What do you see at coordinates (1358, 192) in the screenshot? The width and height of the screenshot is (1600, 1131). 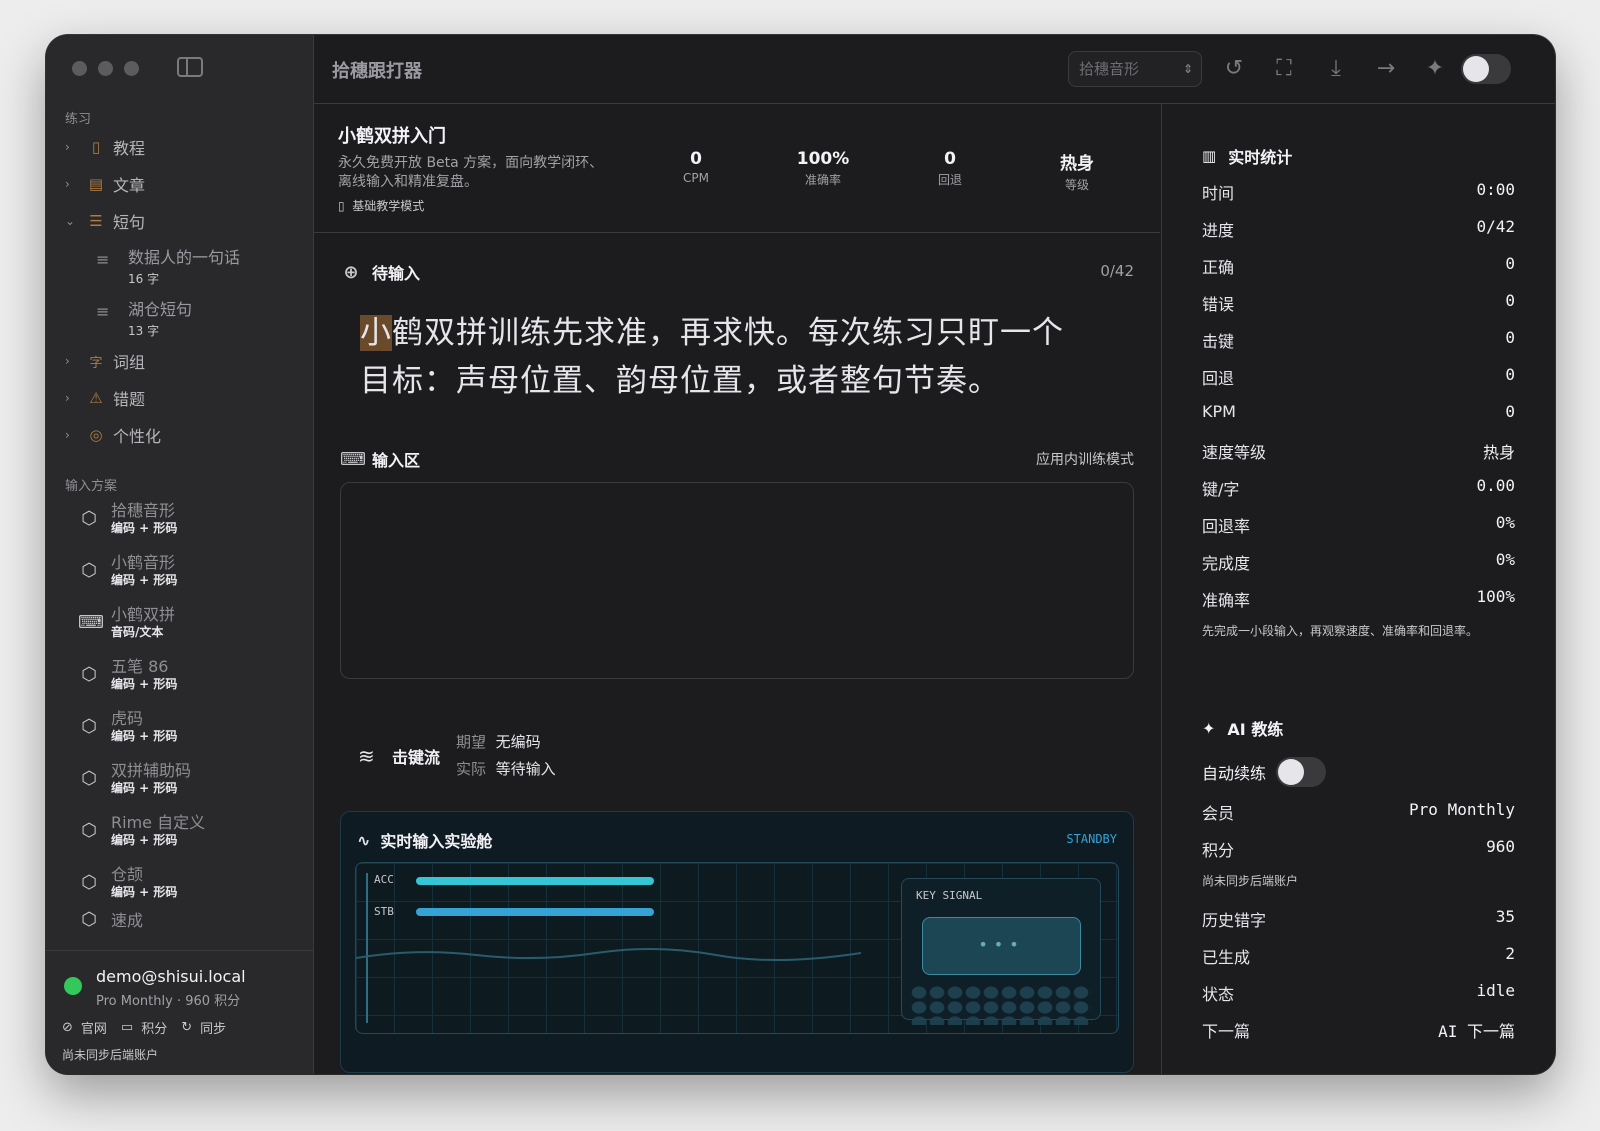 I see `stat-row: 时间 0:00` at bounding box center [1358, 192].